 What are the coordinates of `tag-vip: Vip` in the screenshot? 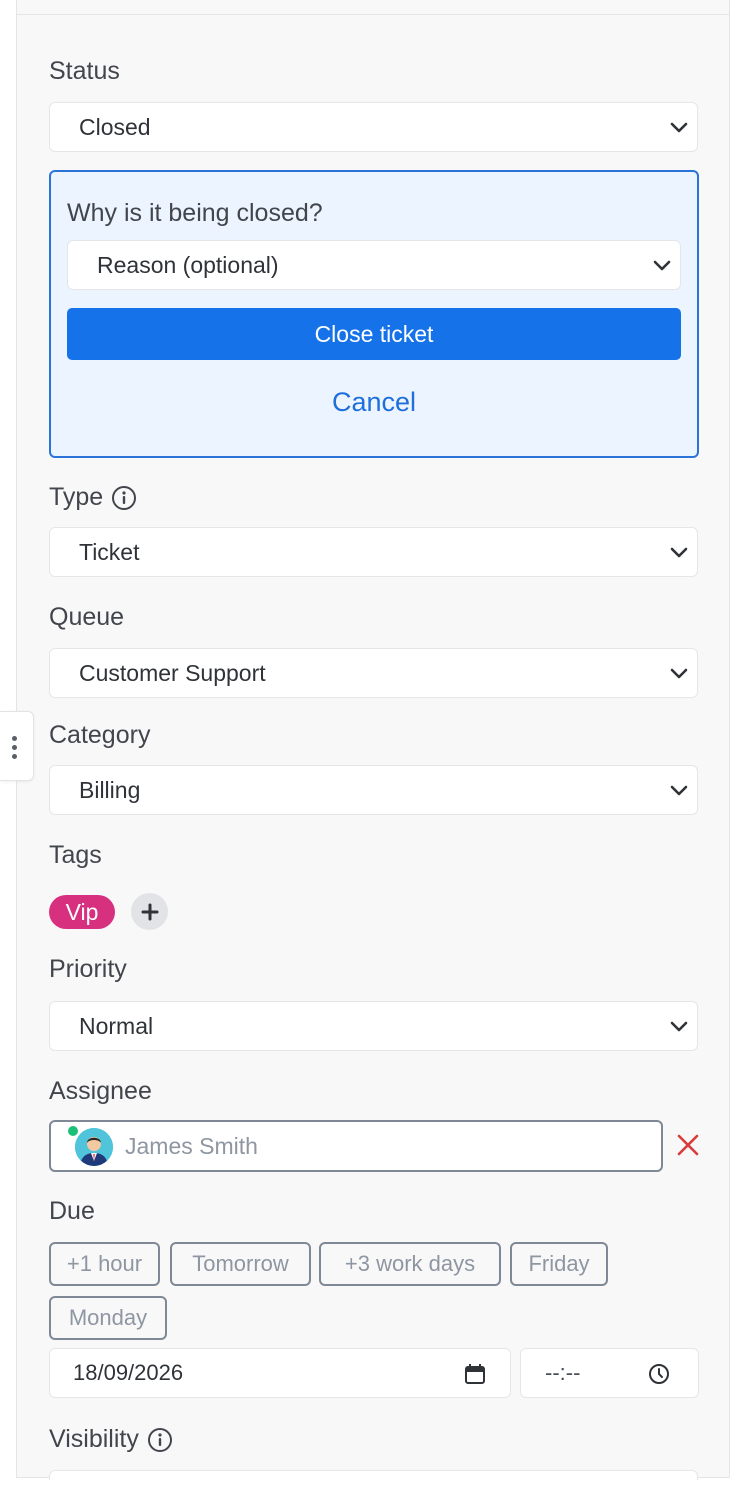 It's located at (82, 912).